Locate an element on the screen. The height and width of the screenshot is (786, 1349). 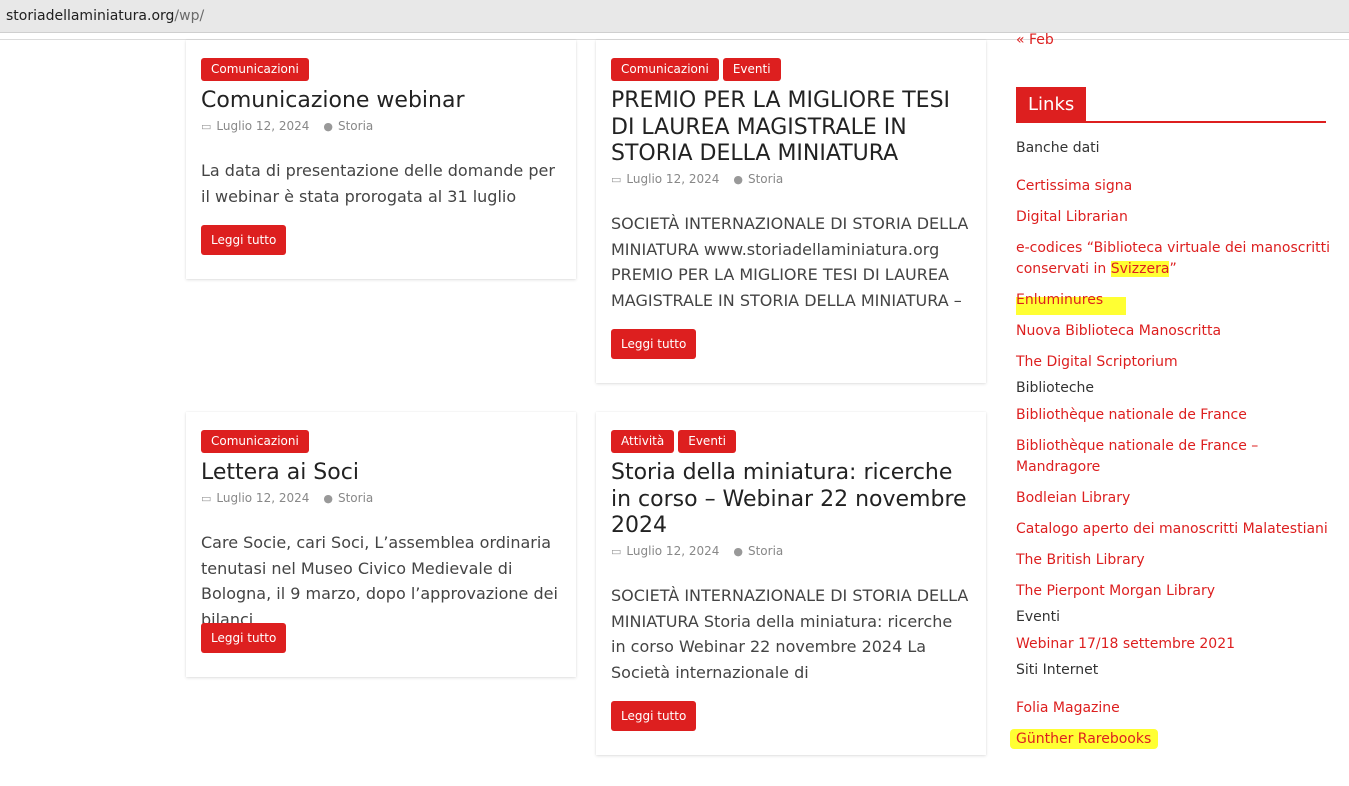
post-categories: Attività Eventi is located at coordinates (673, 441).